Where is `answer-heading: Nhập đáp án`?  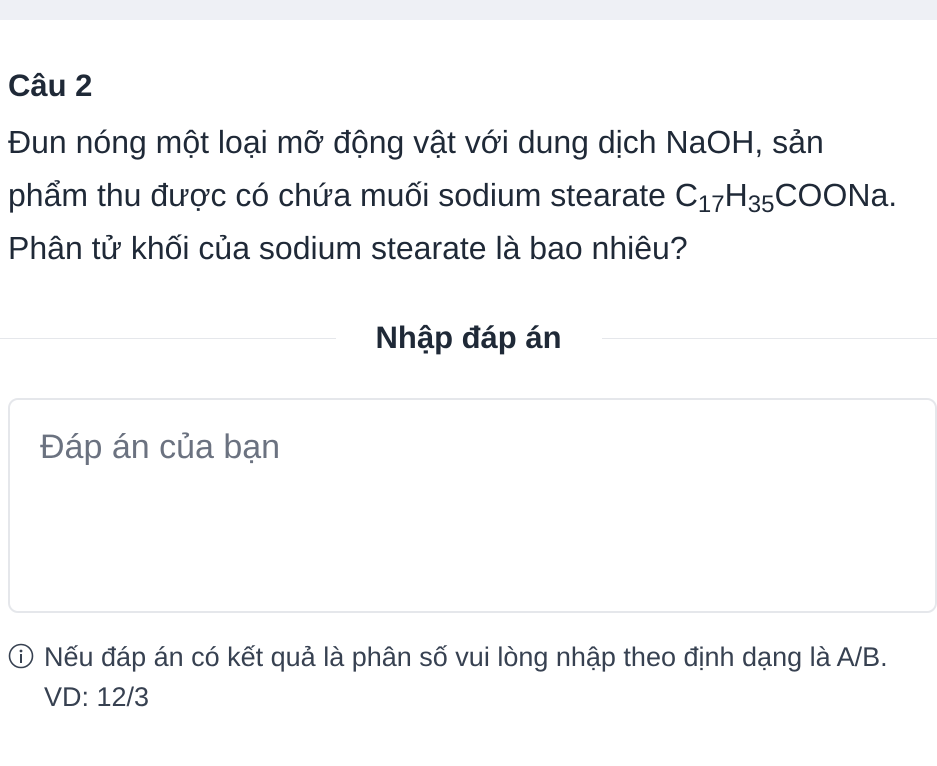
answer-heading: Nhập đáp án is located at coordinates (468, 338).